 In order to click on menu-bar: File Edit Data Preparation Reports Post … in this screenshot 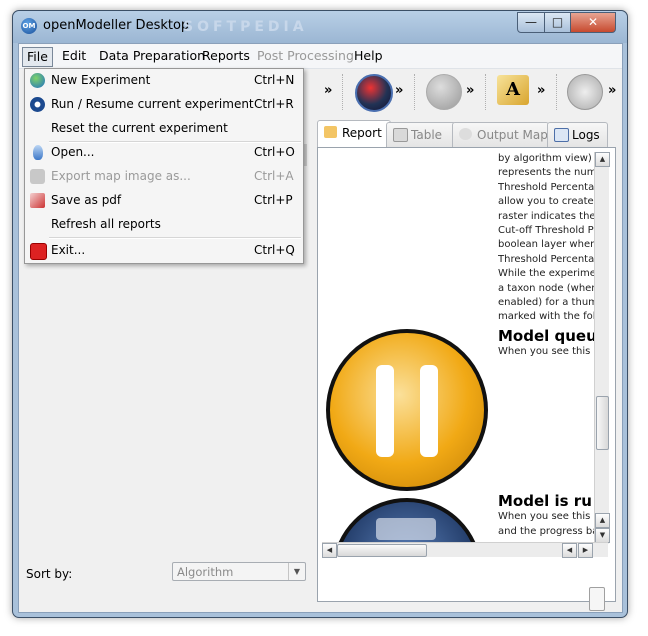, I will do `click(320, 56)`.